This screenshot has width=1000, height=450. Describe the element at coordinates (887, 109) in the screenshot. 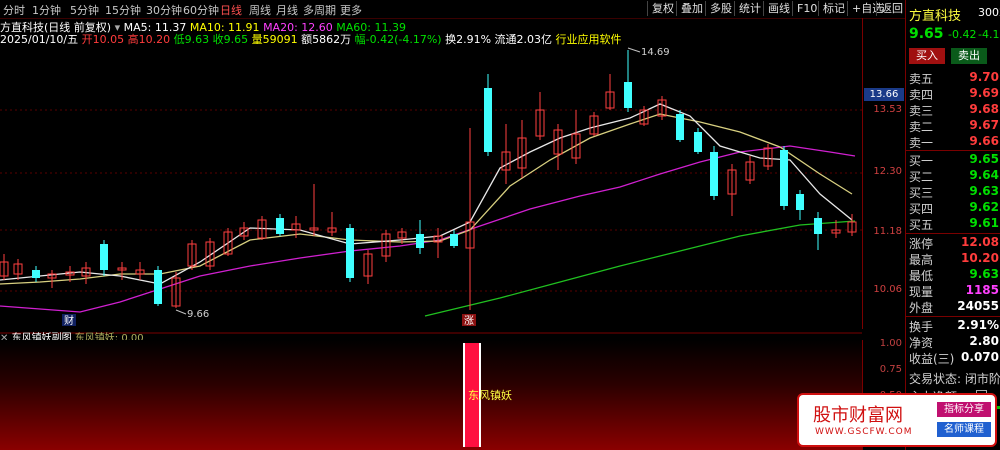

I see `price-tick: 13.53` at that location.